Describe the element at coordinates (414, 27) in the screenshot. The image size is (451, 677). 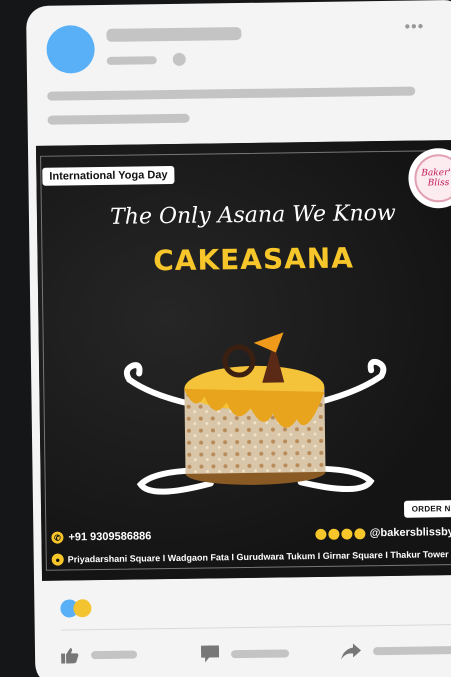
I see `more-options-icon: •••` at that location.